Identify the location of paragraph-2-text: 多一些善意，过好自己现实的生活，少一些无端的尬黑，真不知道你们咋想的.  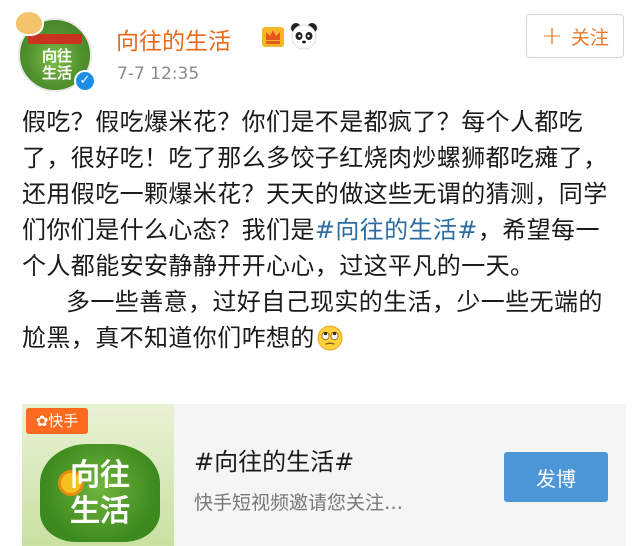
(312, 320).